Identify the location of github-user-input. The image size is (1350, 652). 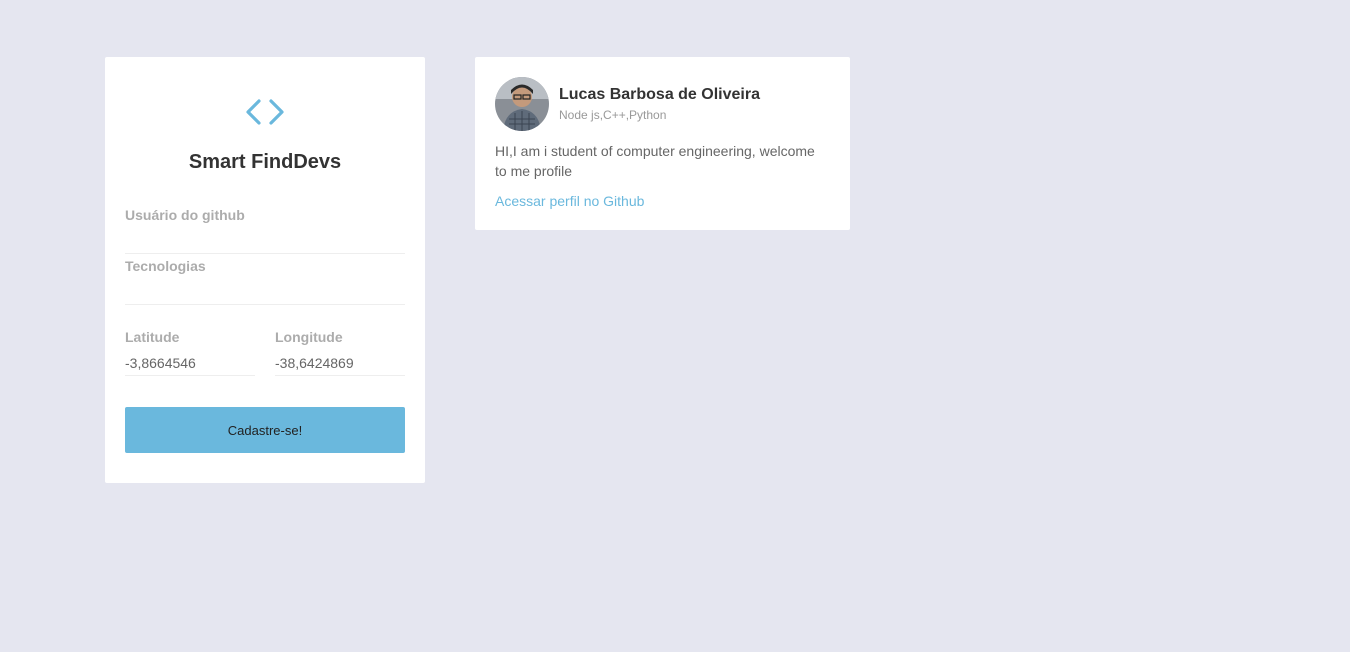
(265, 241).